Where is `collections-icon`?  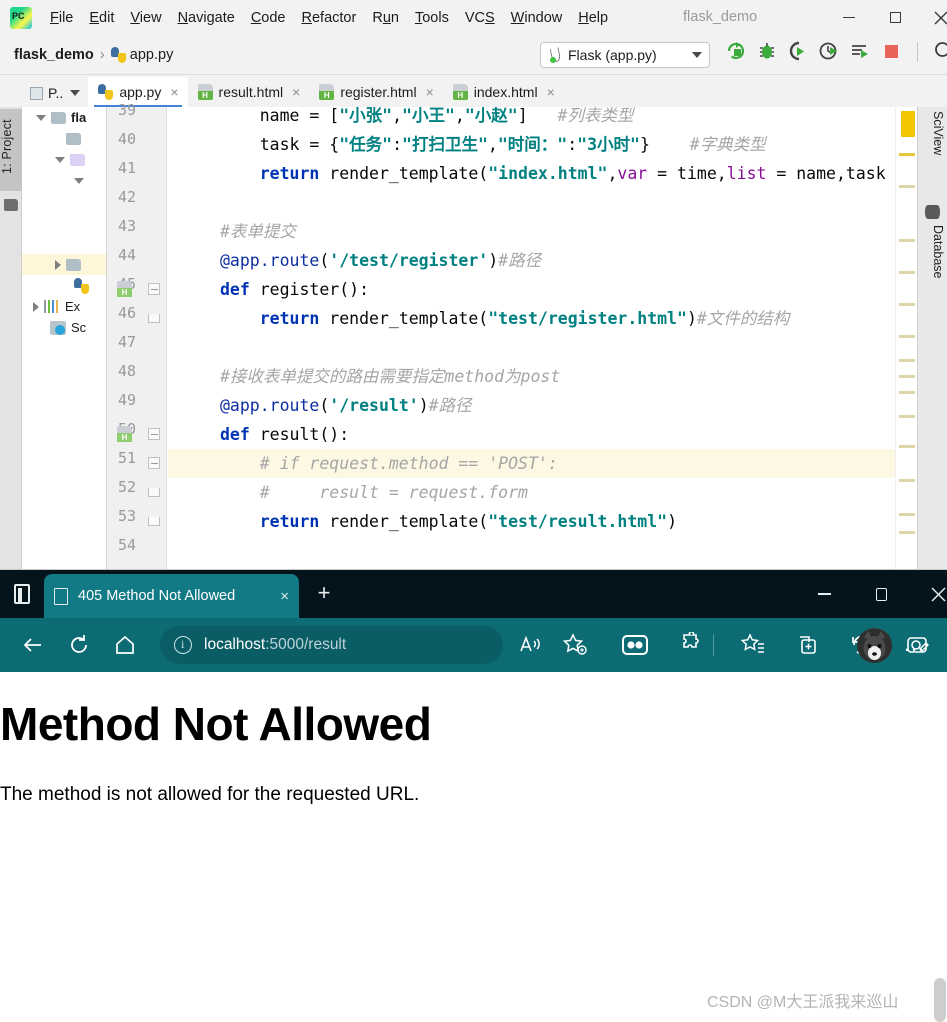 collections-icon is located at coordinates (808, 645).